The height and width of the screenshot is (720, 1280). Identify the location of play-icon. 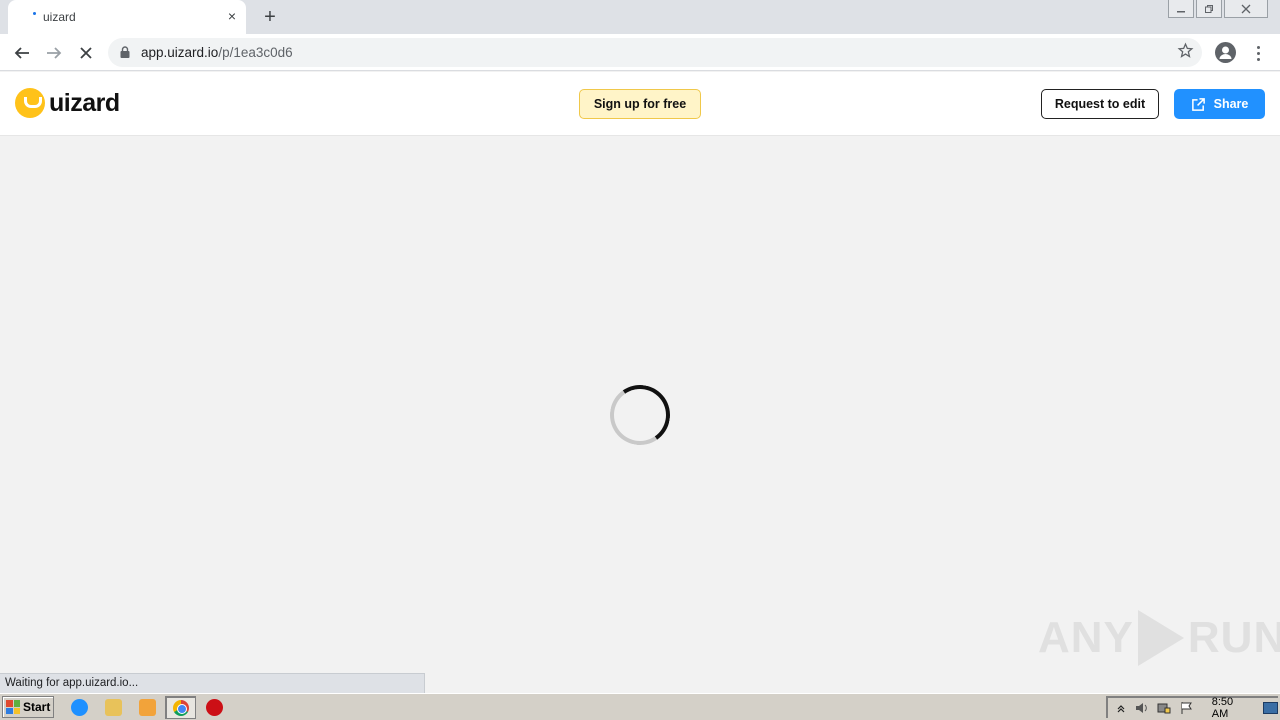
(1160, 638).